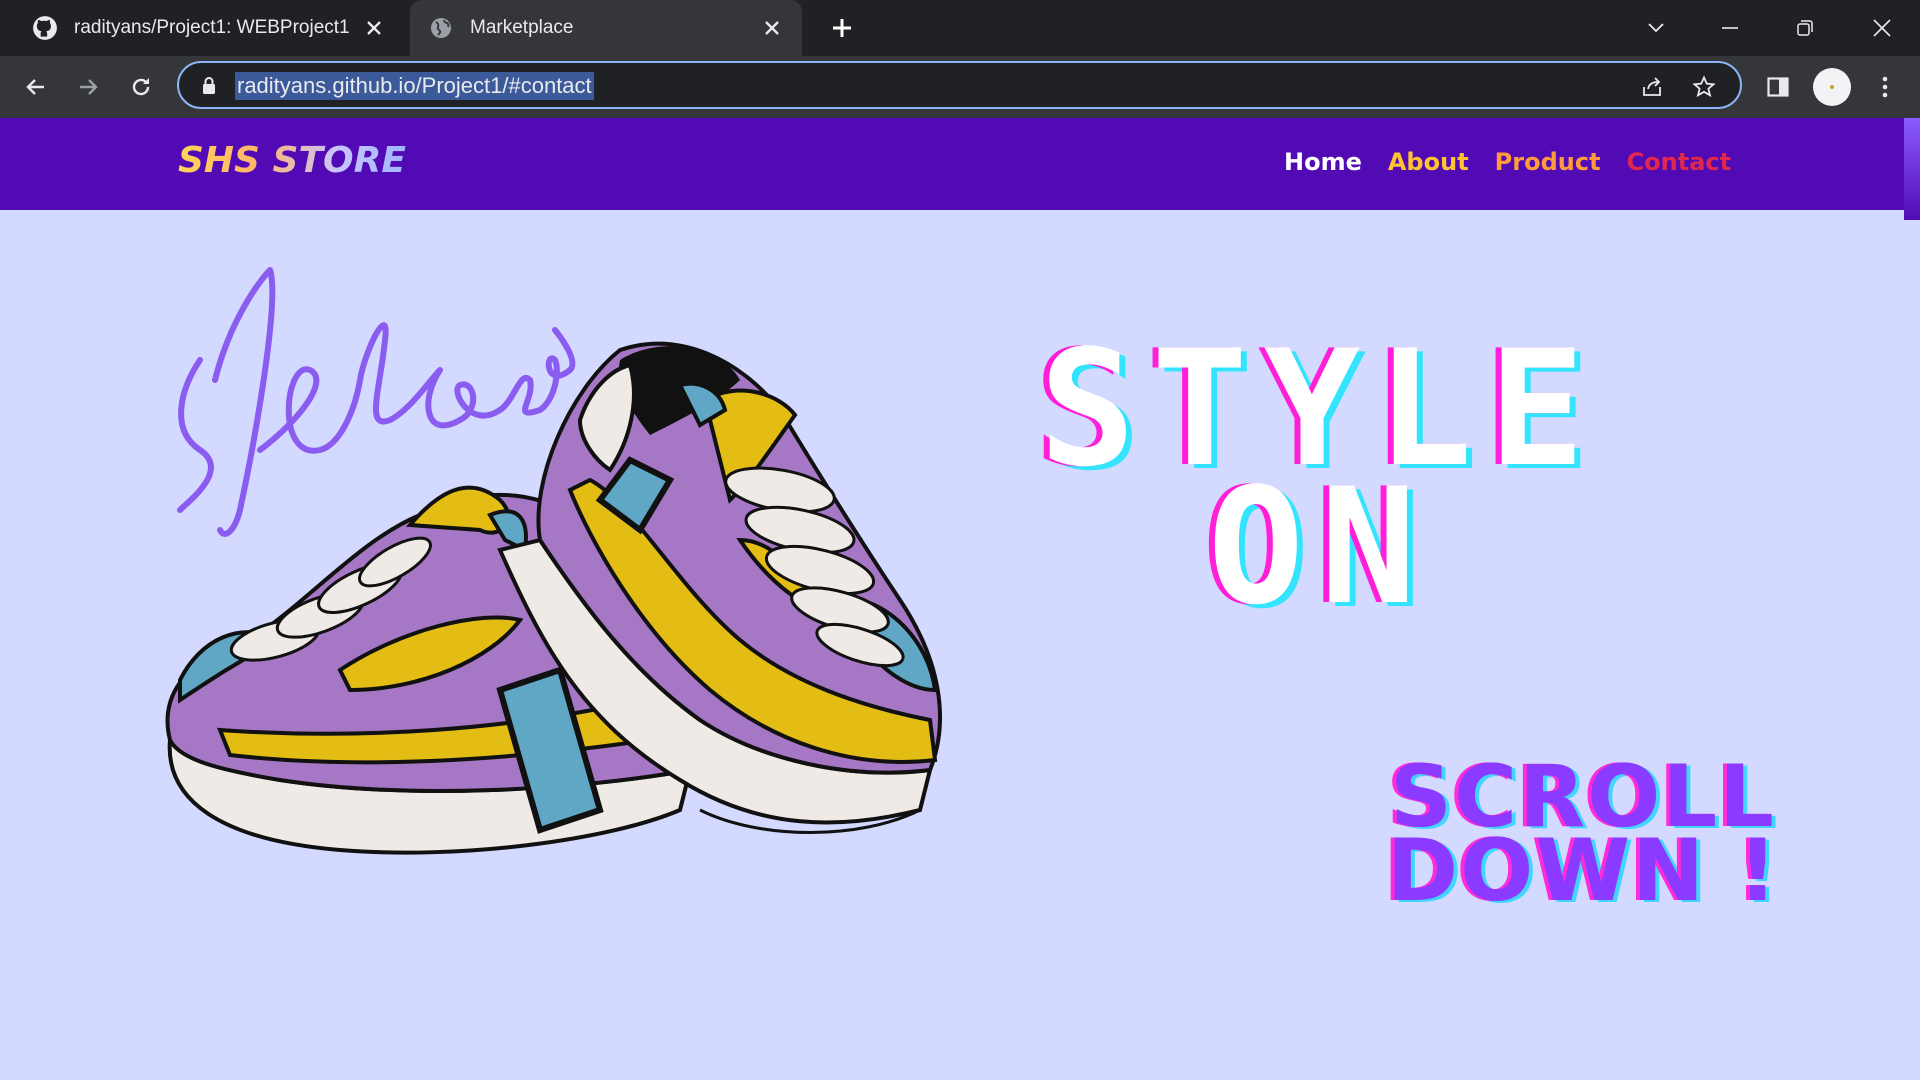 This screenshot has height=1080, width=1920. I want to click on github-icon, so click(45, 28).